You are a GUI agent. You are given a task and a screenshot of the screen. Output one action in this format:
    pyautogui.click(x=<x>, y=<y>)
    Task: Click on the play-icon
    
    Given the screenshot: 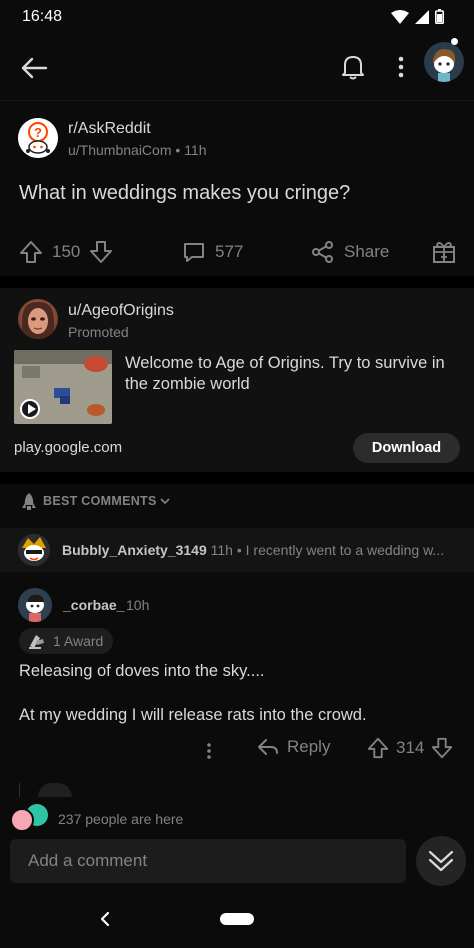 What is the action you would take?
    pyautogui.click(x=30, y=409)
    